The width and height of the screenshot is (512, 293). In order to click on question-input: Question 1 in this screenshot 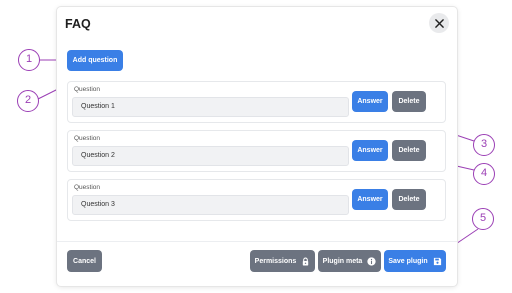, I will do `click(210, 107)`.